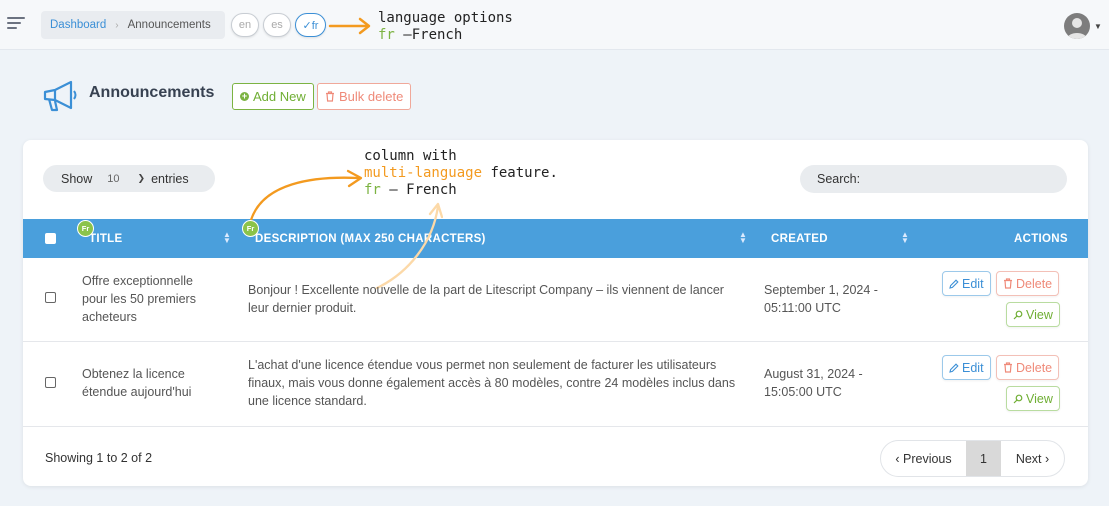 Image resolution: width=1109 pixels, height=506 pixels. Describe the element at coordinates (60, 96) in the screenshot. I see `megaphone-icon` at that location.